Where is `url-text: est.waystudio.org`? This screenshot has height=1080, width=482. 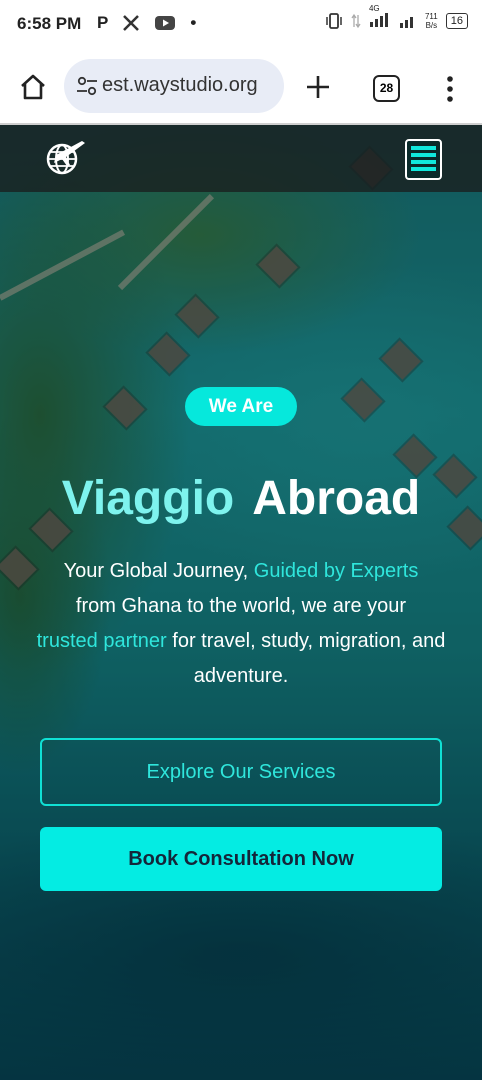 url-text: est.waystudio.org is located at coordinates (191, 85).